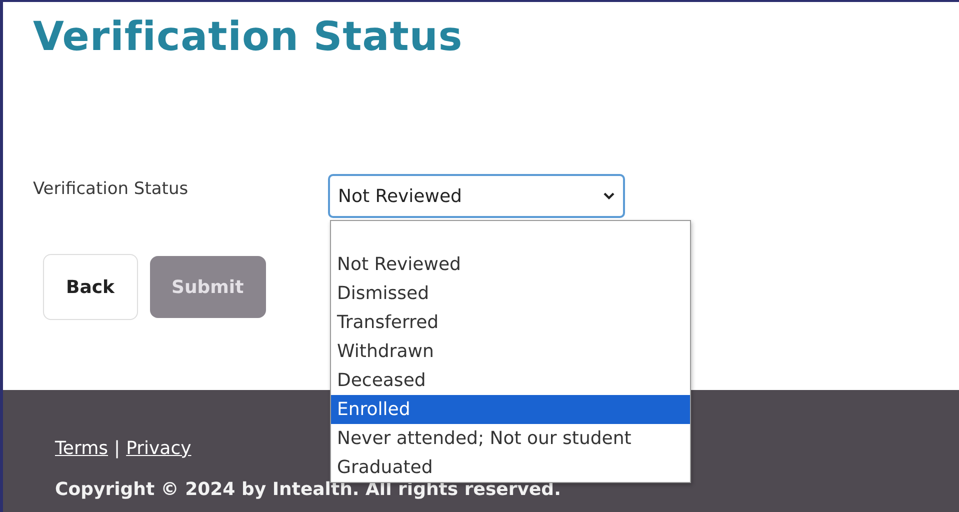 Image resolution: width=959 pixels, height=512 pixels. What do you see at coordinates (510, 293) in the screenshot?
I see `dropdown-option: Dismissed` at bounding box center [510, 293].